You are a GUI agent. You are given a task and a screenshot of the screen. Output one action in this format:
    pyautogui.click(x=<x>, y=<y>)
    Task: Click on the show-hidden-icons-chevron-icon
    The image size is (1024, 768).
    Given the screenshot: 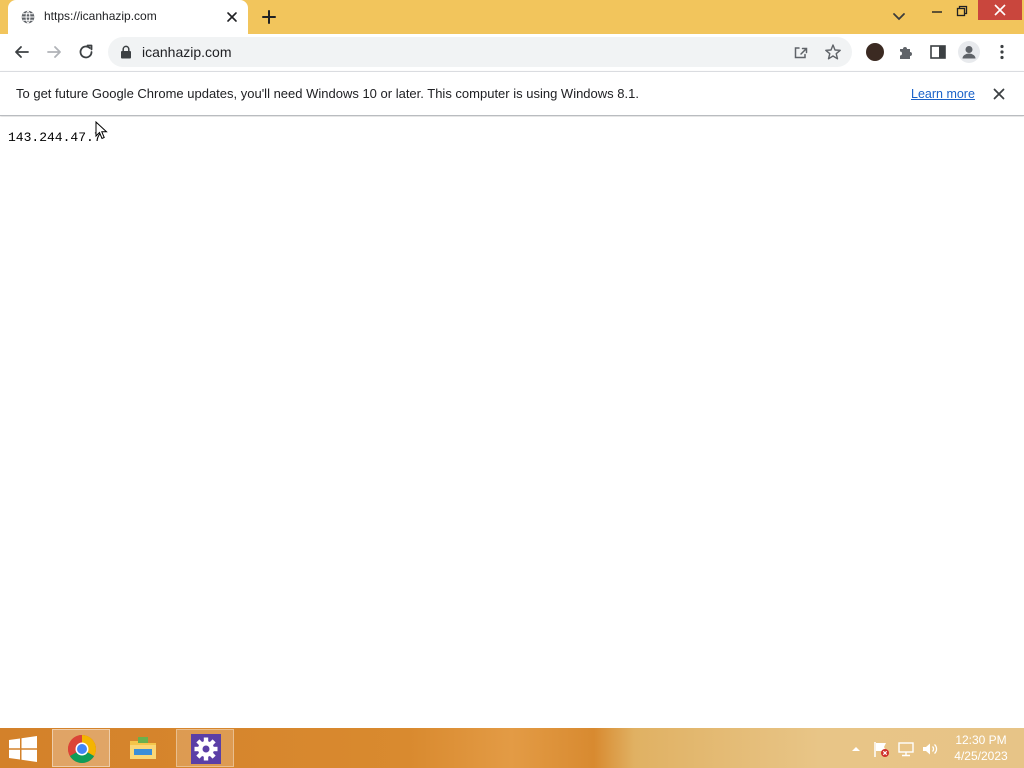 What is the action you would take?
    pyautogui.click(x=856, y=749)
    